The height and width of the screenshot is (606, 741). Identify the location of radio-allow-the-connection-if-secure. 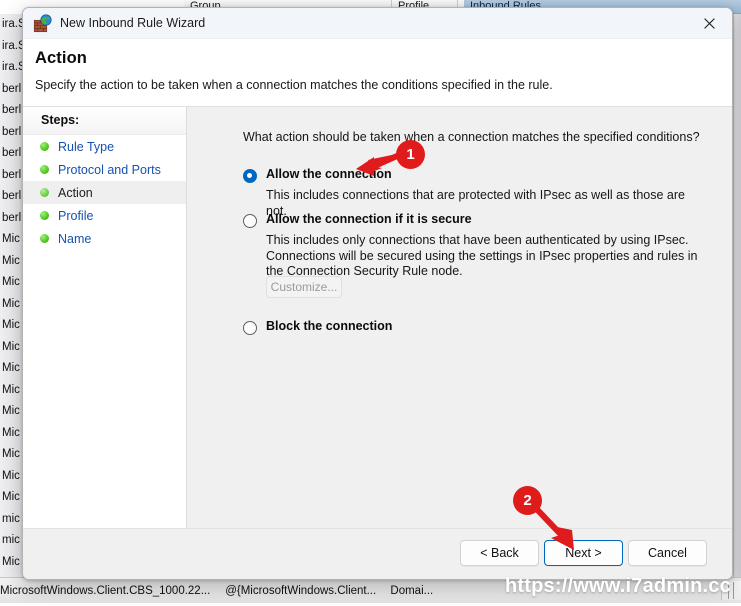
(250, 221).